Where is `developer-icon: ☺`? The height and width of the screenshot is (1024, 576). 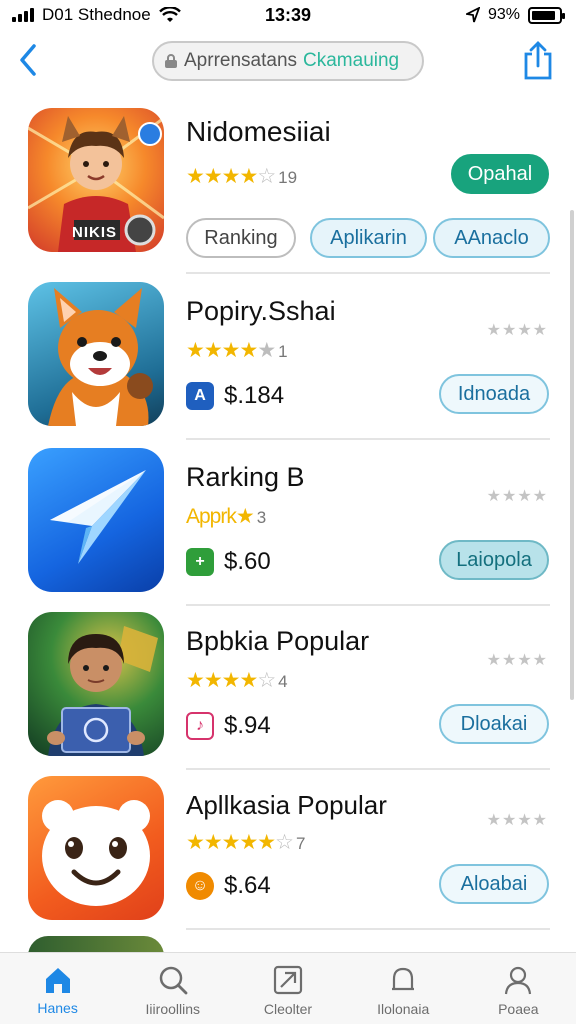 developer-icon: ☺ is located at coordinates (200, 886).